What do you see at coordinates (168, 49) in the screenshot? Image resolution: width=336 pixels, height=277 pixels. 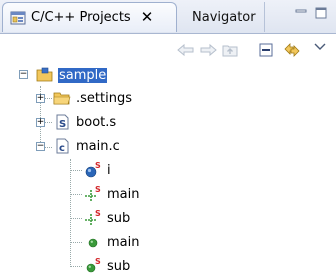 I see `view-toolbar` at bounding box center [168, 49].